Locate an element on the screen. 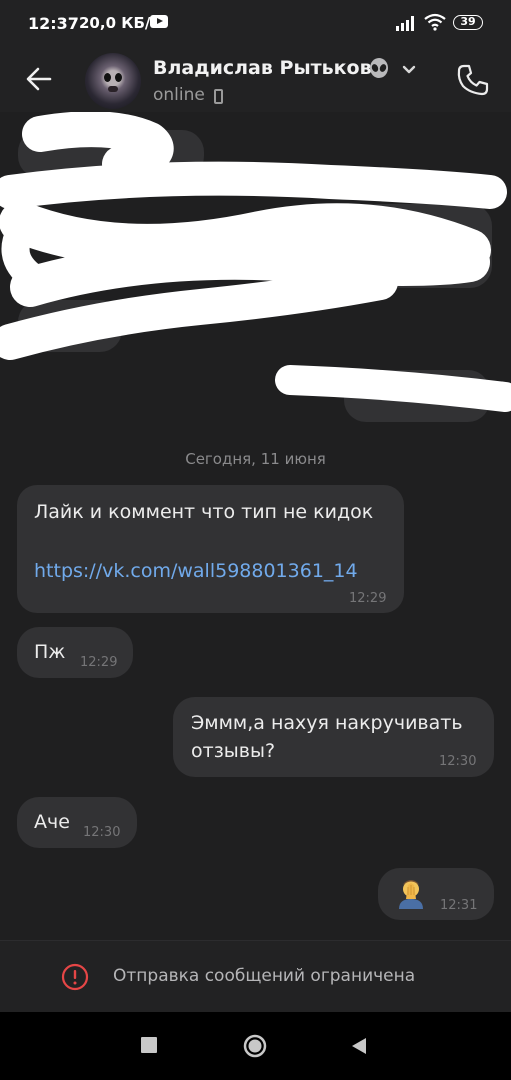 Image resolution: width=511 pixels, height=1080 pixels. system-navigation-bar is located at coordinates (255, 1046).